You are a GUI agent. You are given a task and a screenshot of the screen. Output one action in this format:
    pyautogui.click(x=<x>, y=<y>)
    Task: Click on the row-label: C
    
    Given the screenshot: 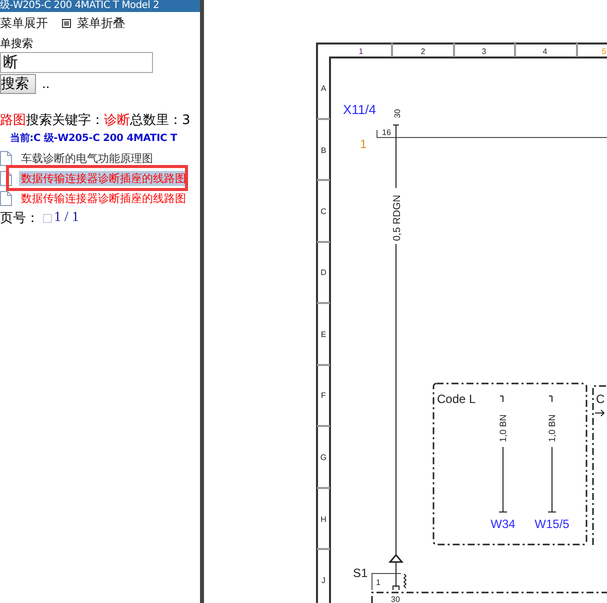 What is the action you would take?
    pyautogui.click(x=323, y=211)
    